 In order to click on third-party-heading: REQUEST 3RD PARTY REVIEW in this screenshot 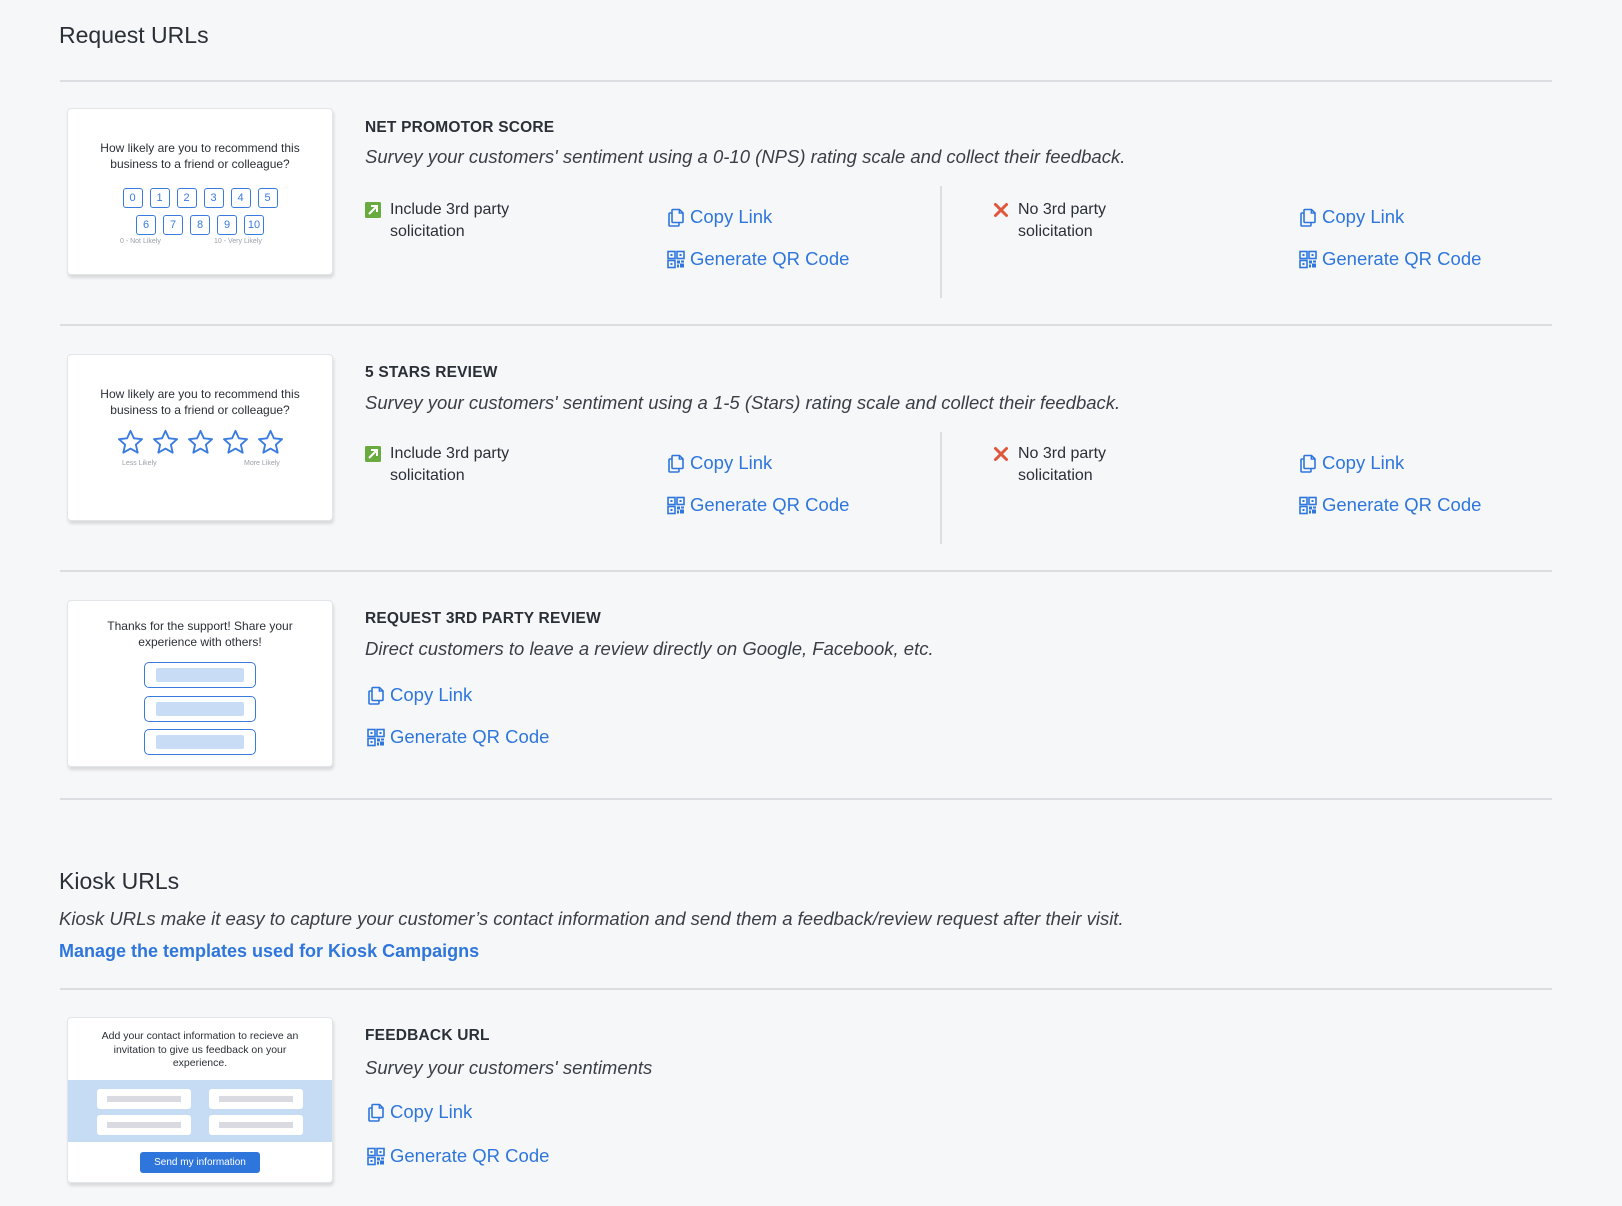, I will do `click(483, 618)`.